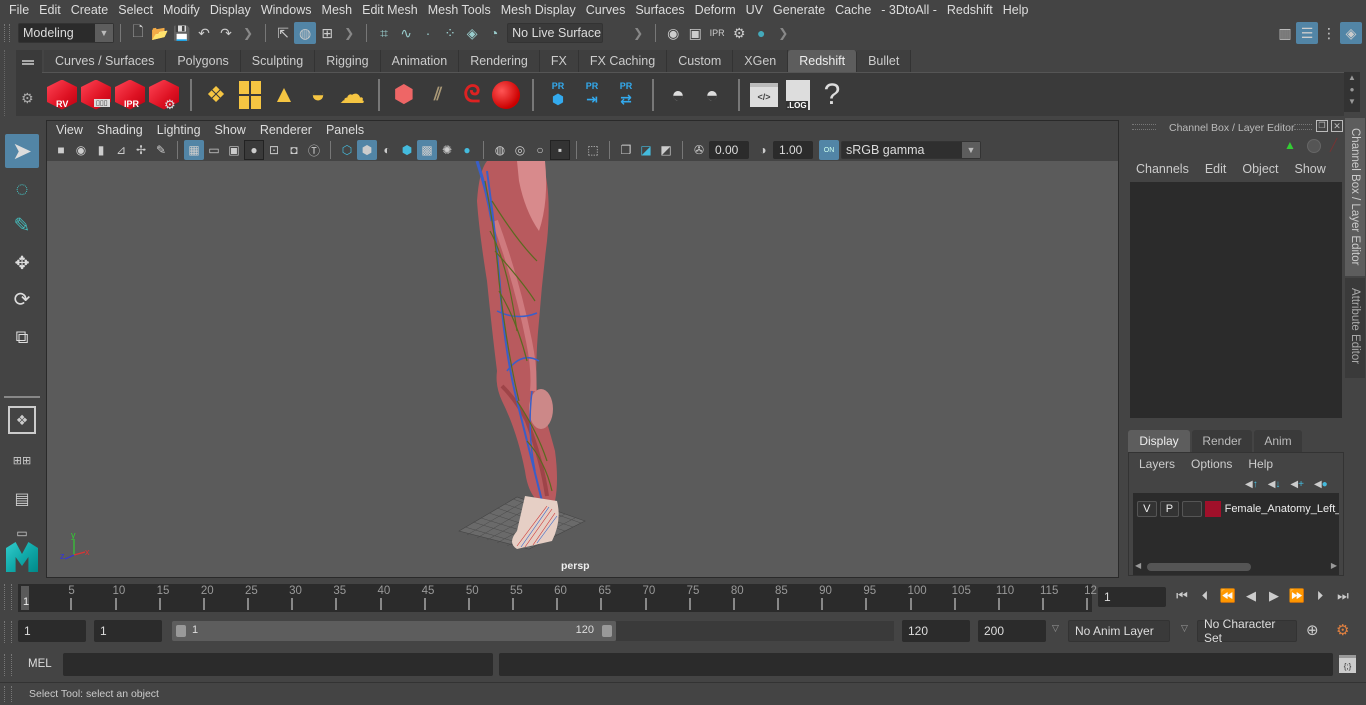  What do you see at coordinates (1236, 567) in the screenshot?
I see `layer-list-hscrollbar: ◀ ▶` at bounding box center [1236, 567].